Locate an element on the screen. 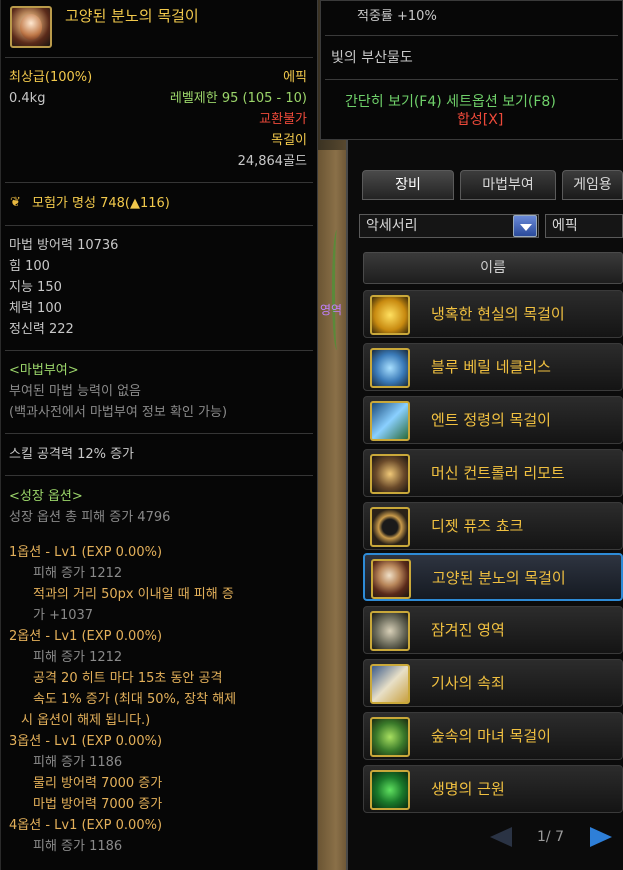  item-weight: 0.4kg is located at coordinates (27, 98).